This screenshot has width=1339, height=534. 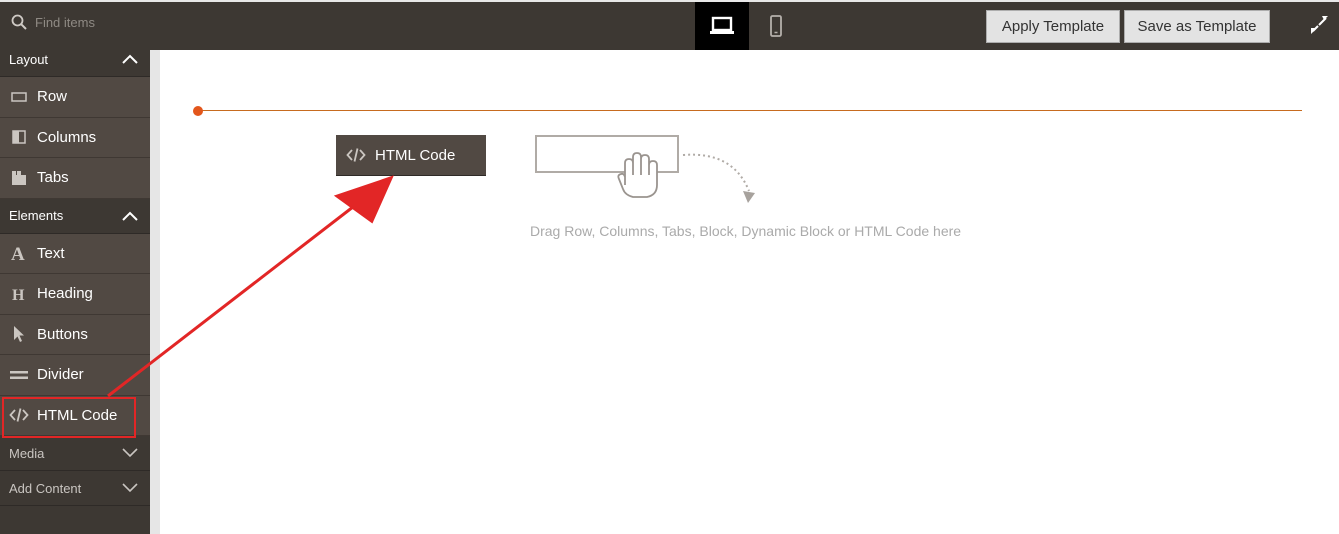 I want to click on text-icon: A, so click(x=19, y=253).